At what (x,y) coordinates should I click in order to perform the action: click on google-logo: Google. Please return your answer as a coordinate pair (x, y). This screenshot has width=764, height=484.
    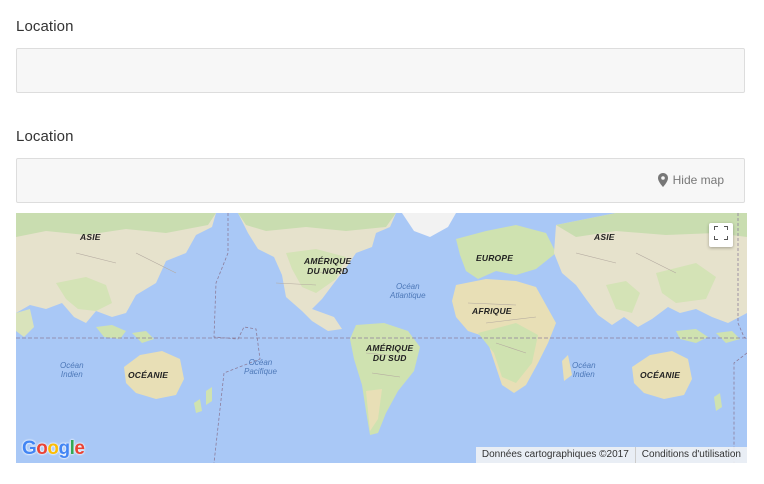
    Looking at the image, I should click on (53, 449).